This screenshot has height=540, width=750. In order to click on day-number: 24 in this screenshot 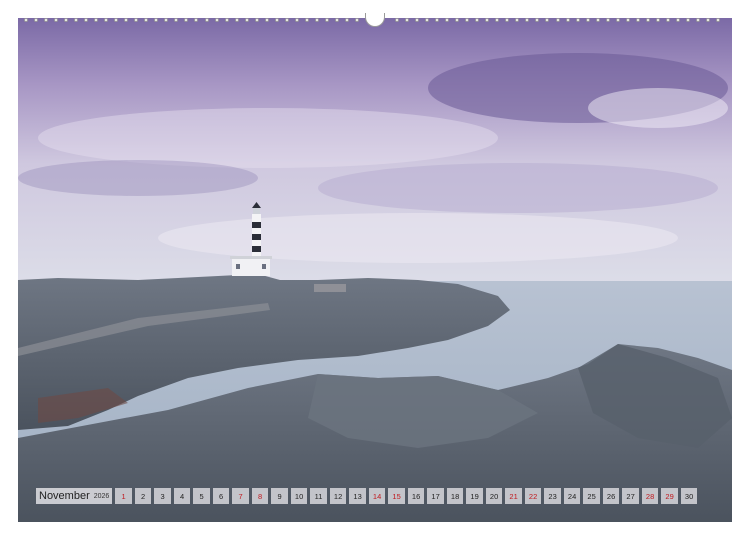, I will do `click(572, 496)`.